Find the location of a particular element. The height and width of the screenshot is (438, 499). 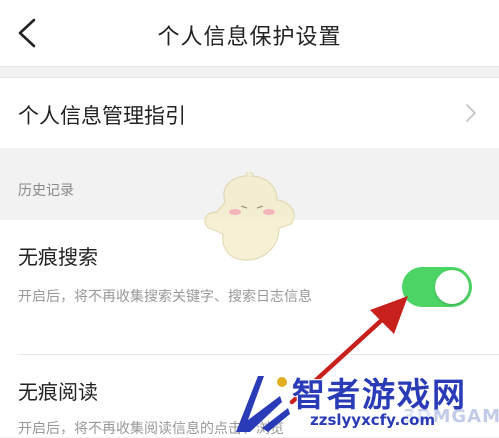

personal-info-guide-label: 个人信息管理指引 is located at coordinates (102, 116).